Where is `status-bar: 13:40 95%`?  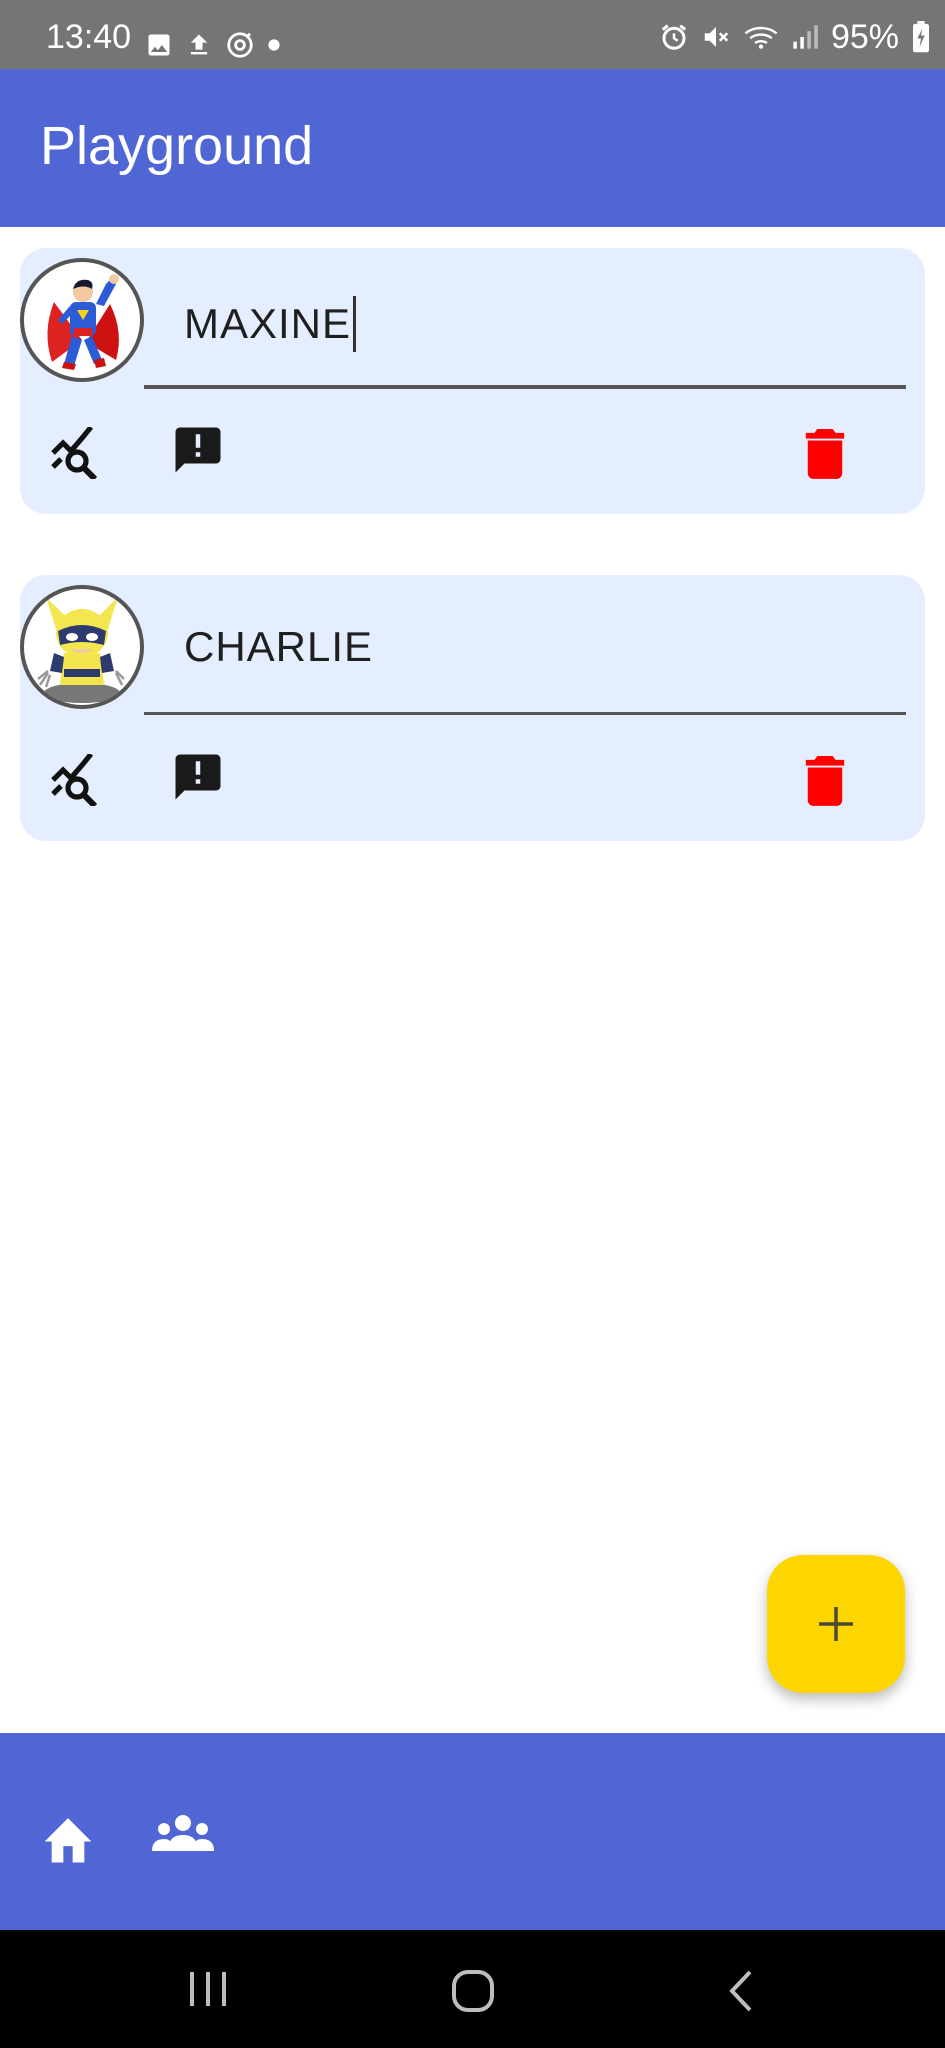 status-bar: 13:40 95% is located at coordinates (472, 34).